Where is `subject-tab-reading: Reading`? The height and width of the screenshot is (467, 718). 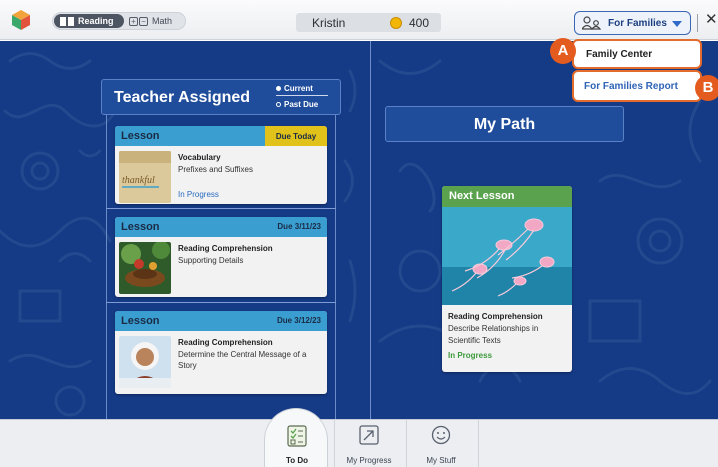
subject-tab-reading: Reading is located at coordinates (89, 21).